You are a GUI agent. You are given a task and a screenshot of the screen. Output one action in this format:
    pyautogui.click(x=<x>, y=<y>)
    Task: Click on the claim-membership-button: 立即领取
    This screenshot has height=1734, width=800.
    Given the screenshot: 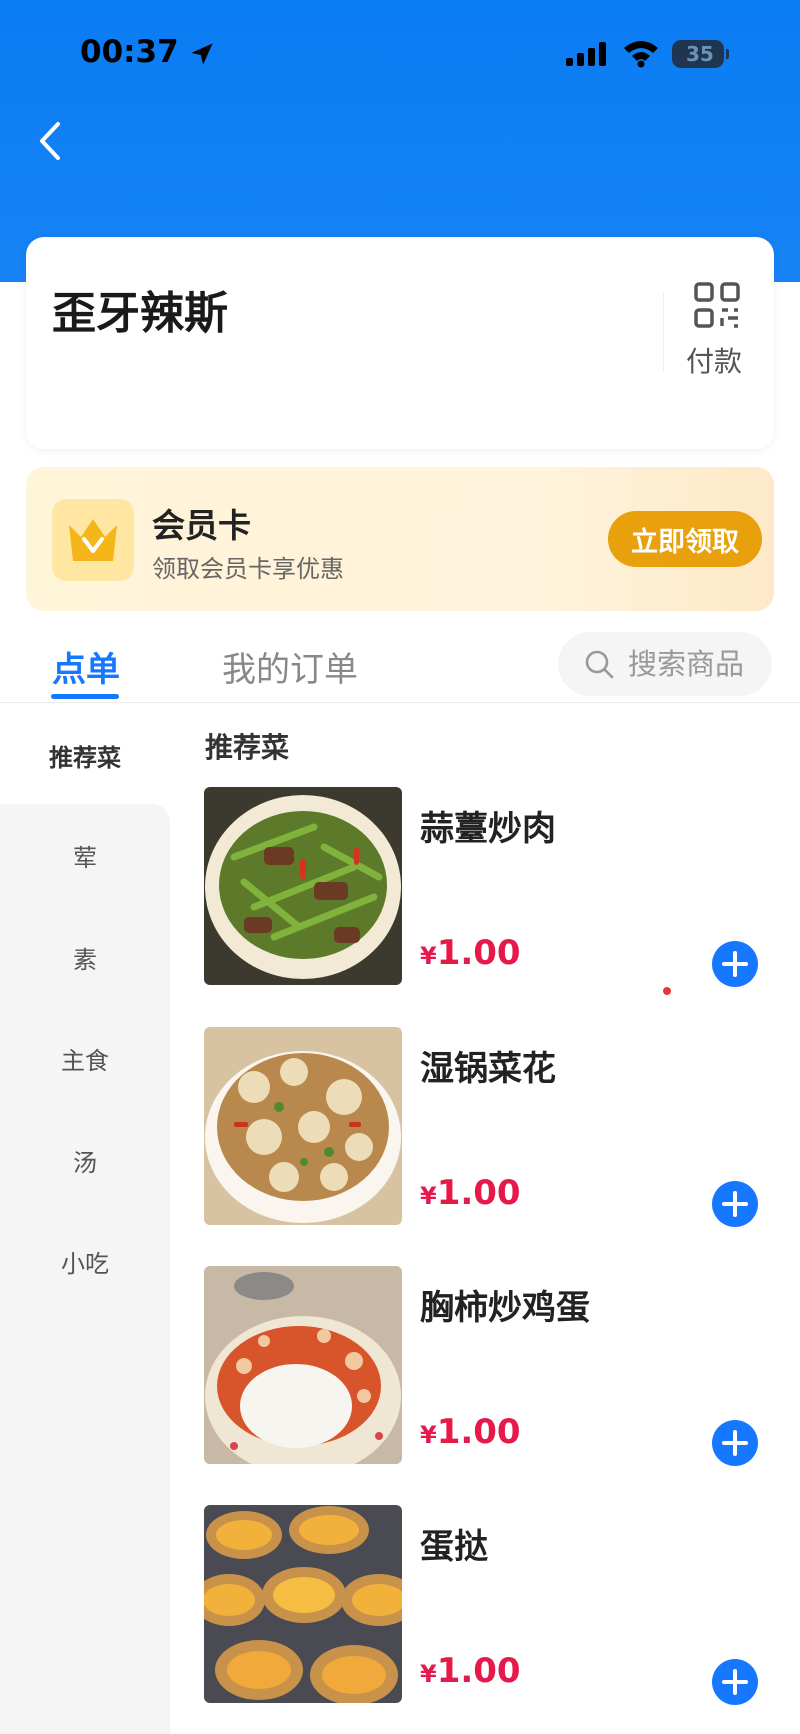 What is the action you would take?
    pyautogui.click(x=685, y=539)
    